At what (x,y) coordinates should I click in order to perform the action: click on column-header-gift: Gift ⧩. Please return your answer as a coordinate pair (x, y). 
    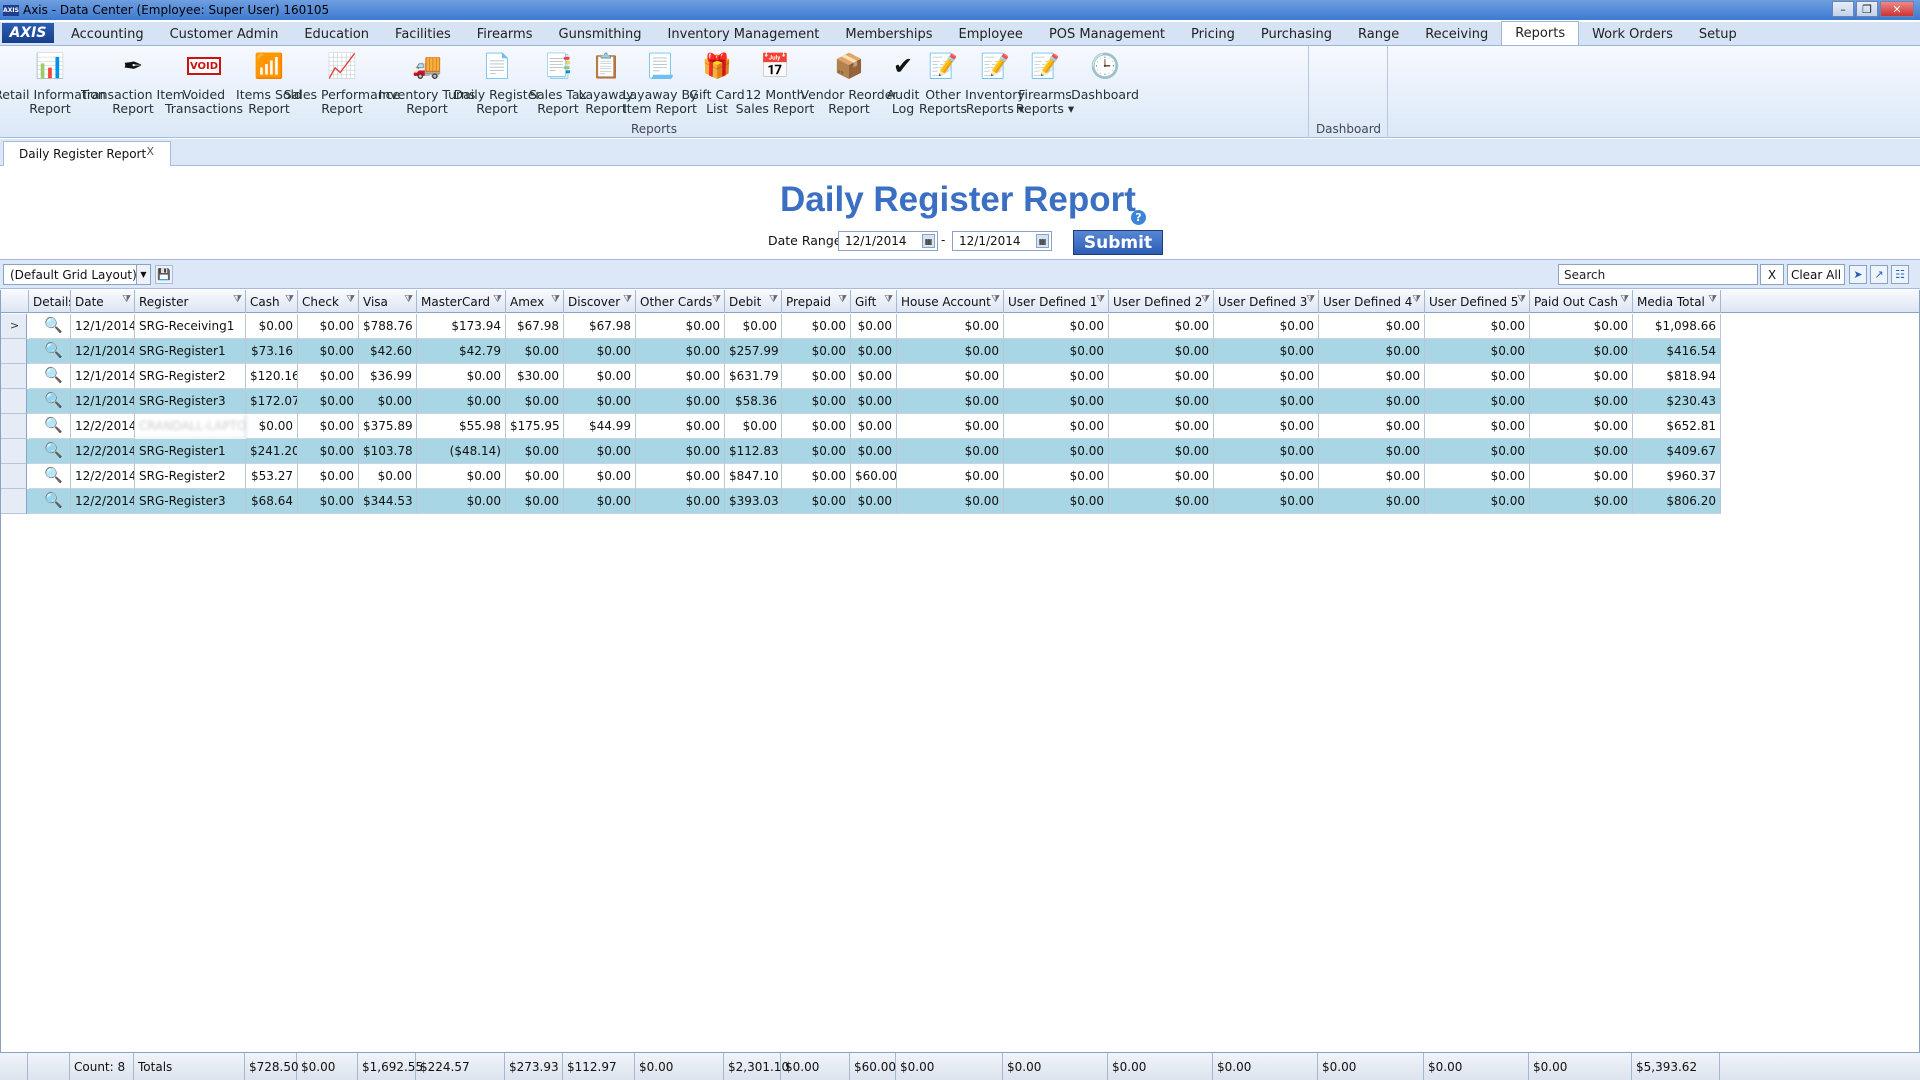
    Looking at the image, I should click on (874, 301).